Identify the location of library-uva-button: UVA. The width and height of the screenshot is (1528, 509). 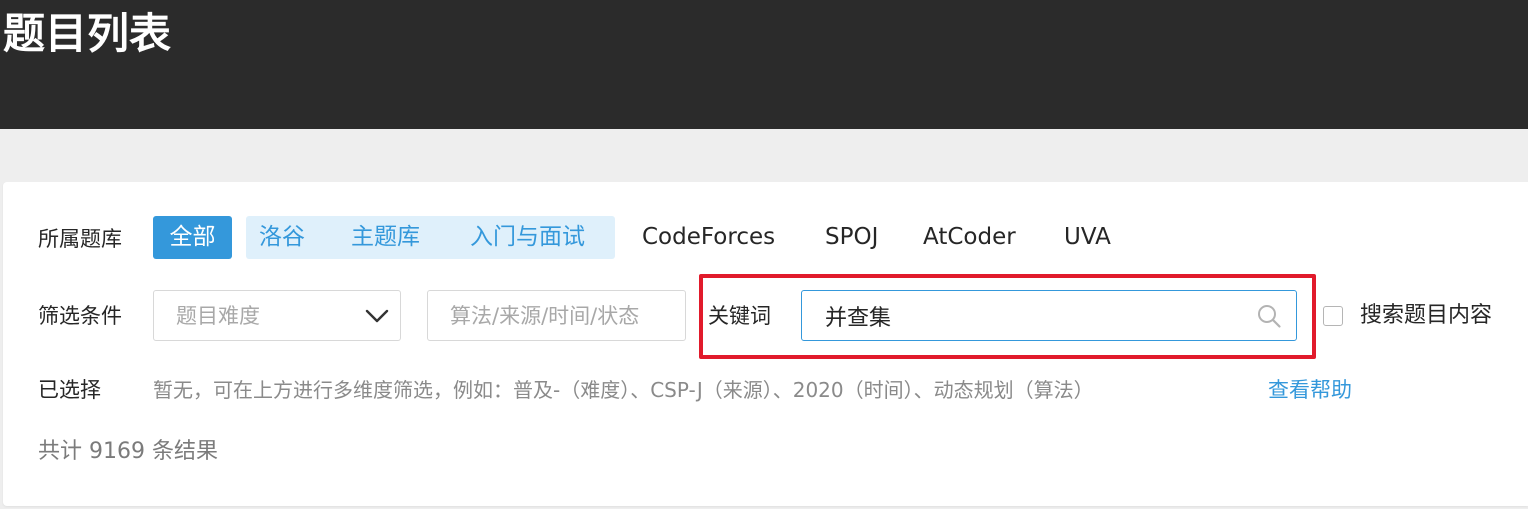
(1087, 237).